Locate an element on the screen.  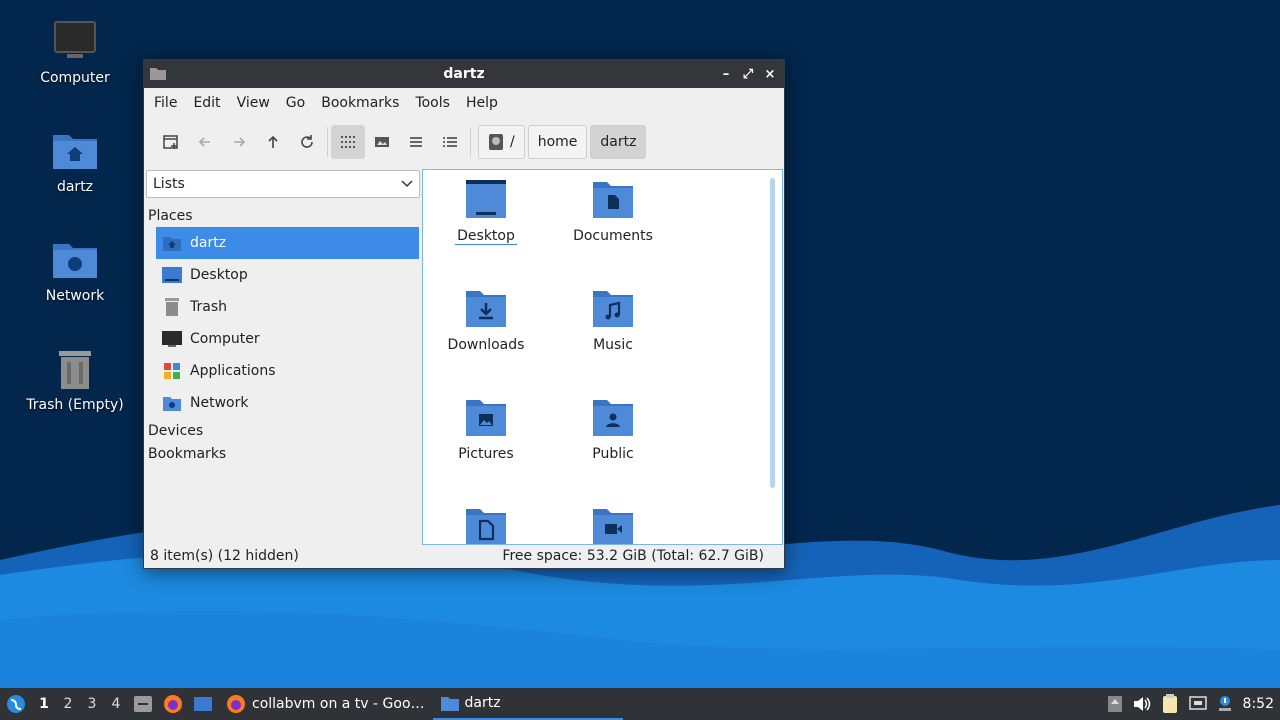
menu-edit: Edit is located at coordinates (206, 103).